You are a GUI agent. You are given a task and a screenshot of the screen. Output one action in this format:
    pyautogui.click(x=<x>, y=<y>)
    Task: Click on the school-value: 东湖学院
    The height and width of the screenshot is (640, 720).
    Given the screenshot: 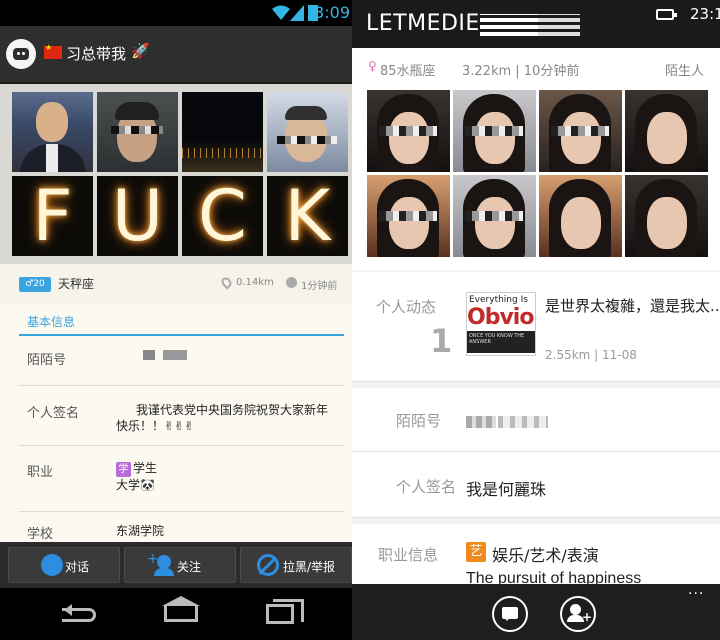 What is the action you would take?
    pyautogui.click(x=140, y=531)
    